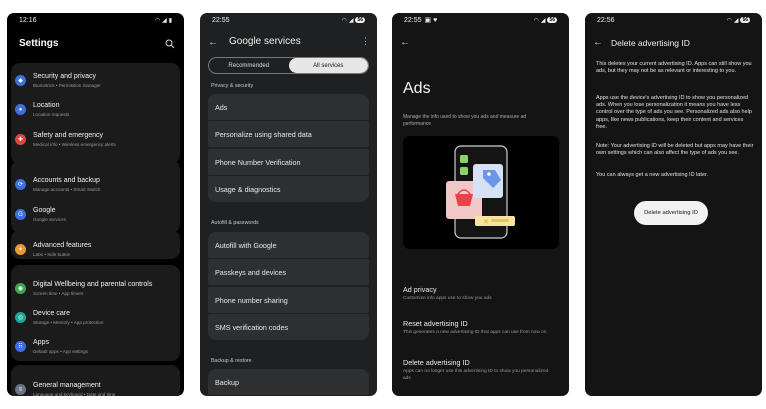 The image size is (766, 409). I want to click on settings-item-title: Google, so click(44, 210).